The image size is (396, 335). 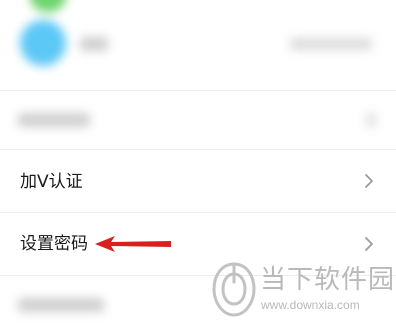 What do you see at coordinates (48, 6) in the screenshot?
I see `top-green-icon` at bounding box center [48, 6].